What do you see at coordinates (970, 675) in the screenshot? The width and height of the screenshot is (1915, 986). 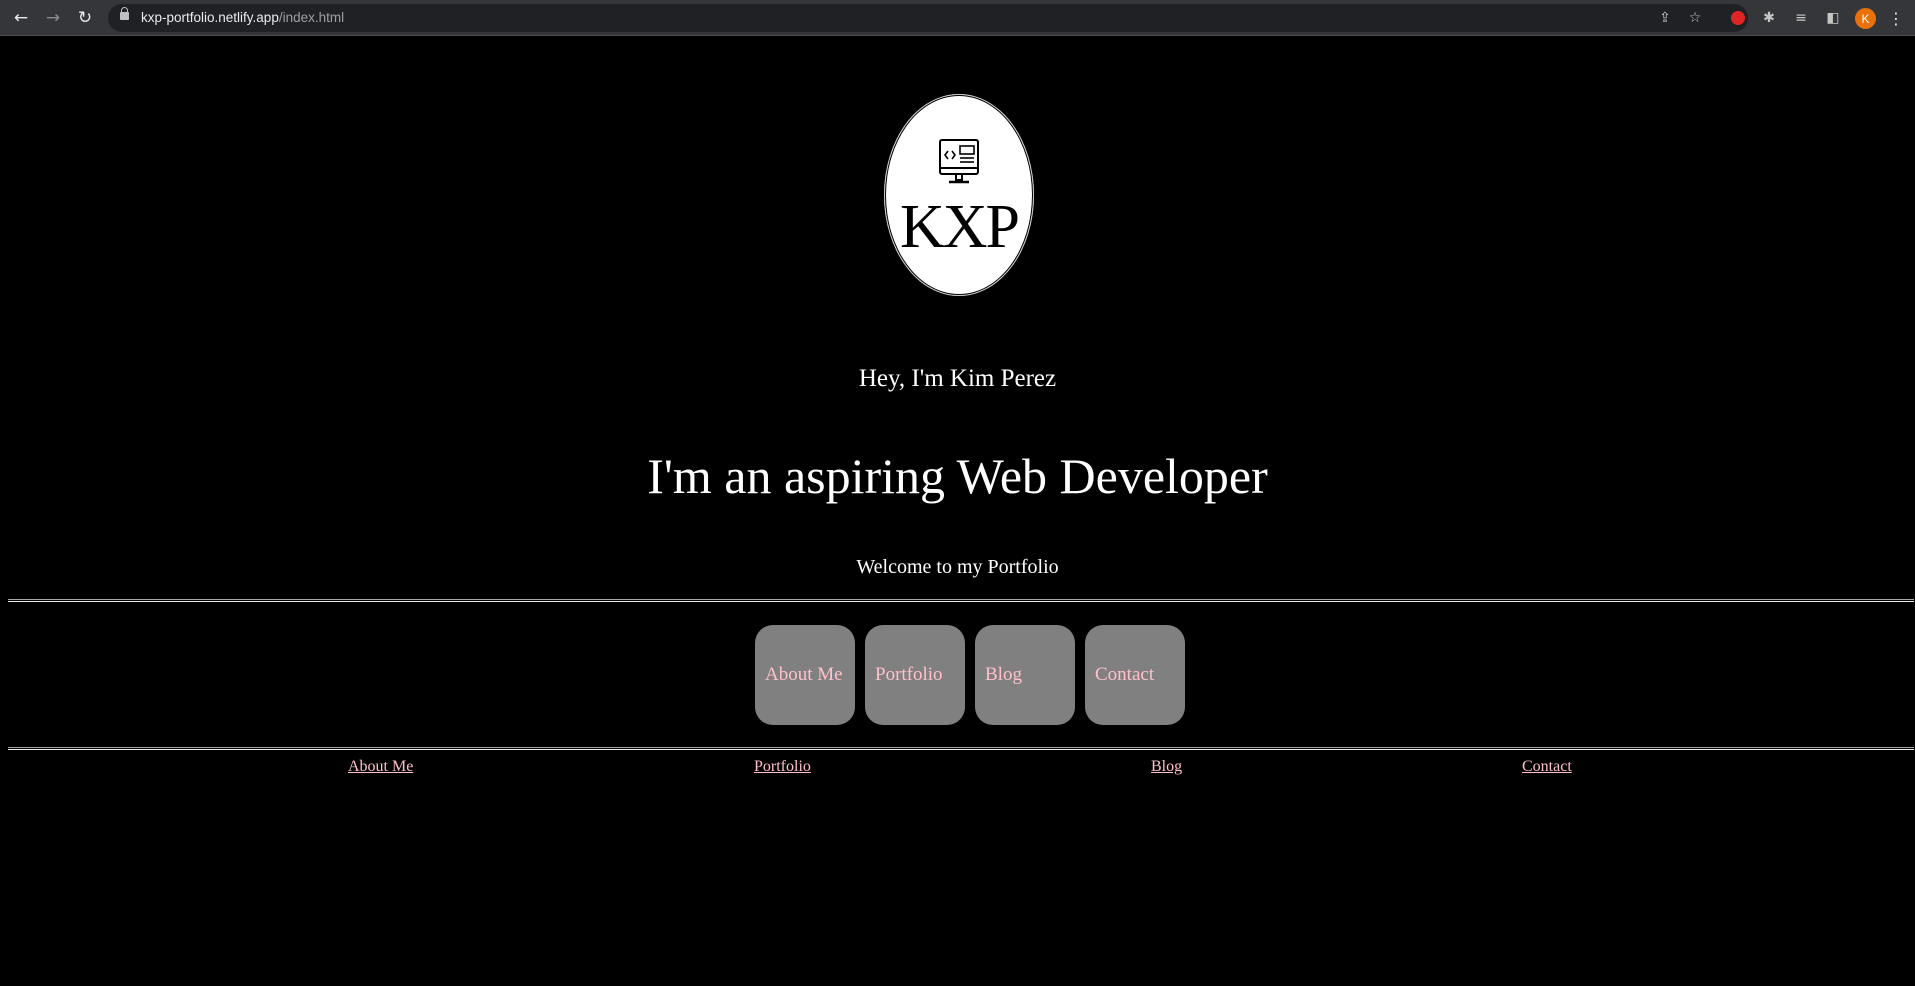 I see `nav-button-group: About Me Portfolio Blog Contact` at bounding box center [970, 675].